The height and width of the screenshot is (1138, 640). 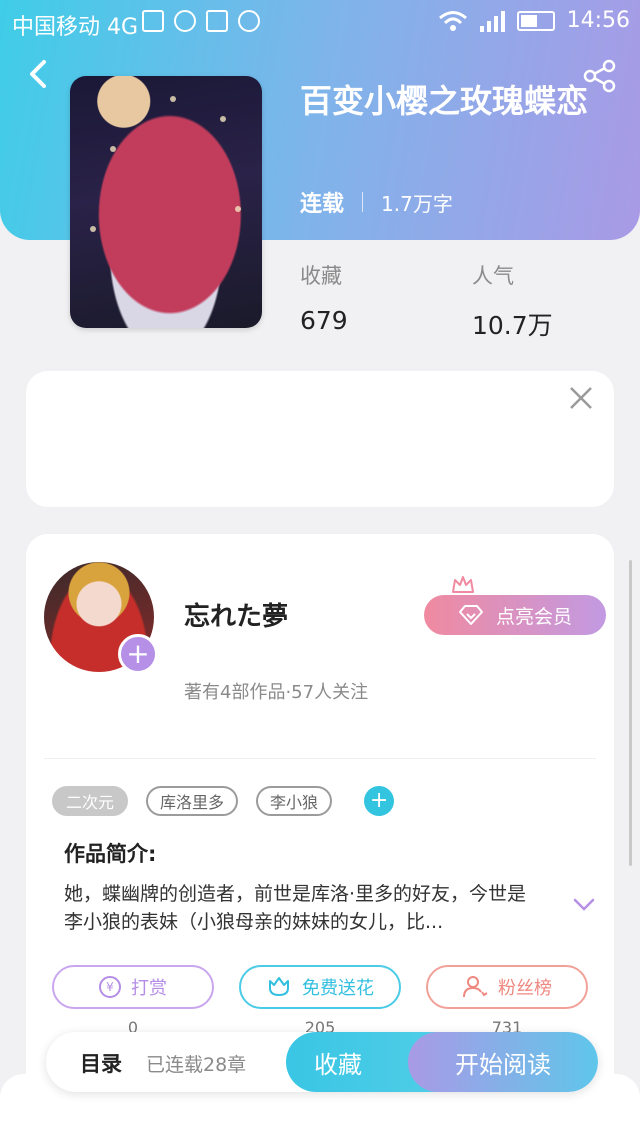 What do you see at coordinates (470, 615) in the screenshot?
I see `diamond-icon` at bounding box center [470, 615].